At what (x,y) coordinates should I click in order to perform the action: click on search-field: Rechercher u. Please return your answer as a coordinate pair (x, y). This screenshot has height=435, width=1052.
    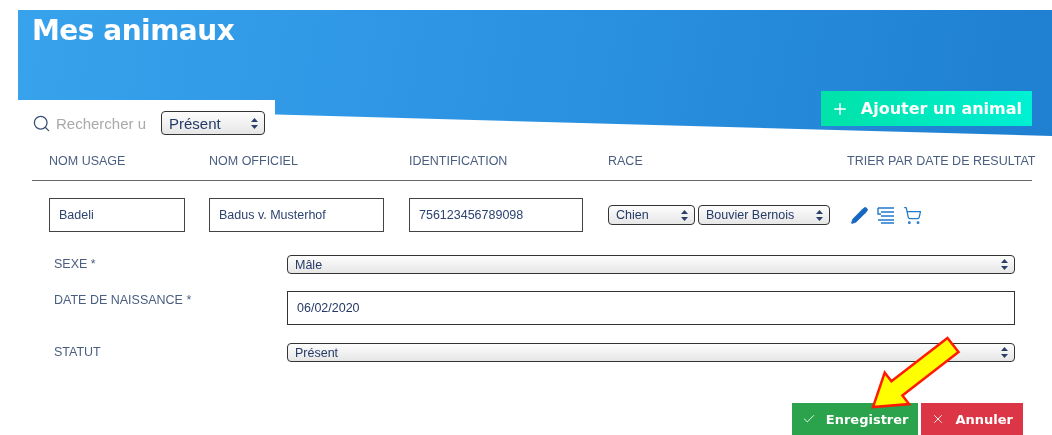
    Looking at the image, I should click on (106, 123).